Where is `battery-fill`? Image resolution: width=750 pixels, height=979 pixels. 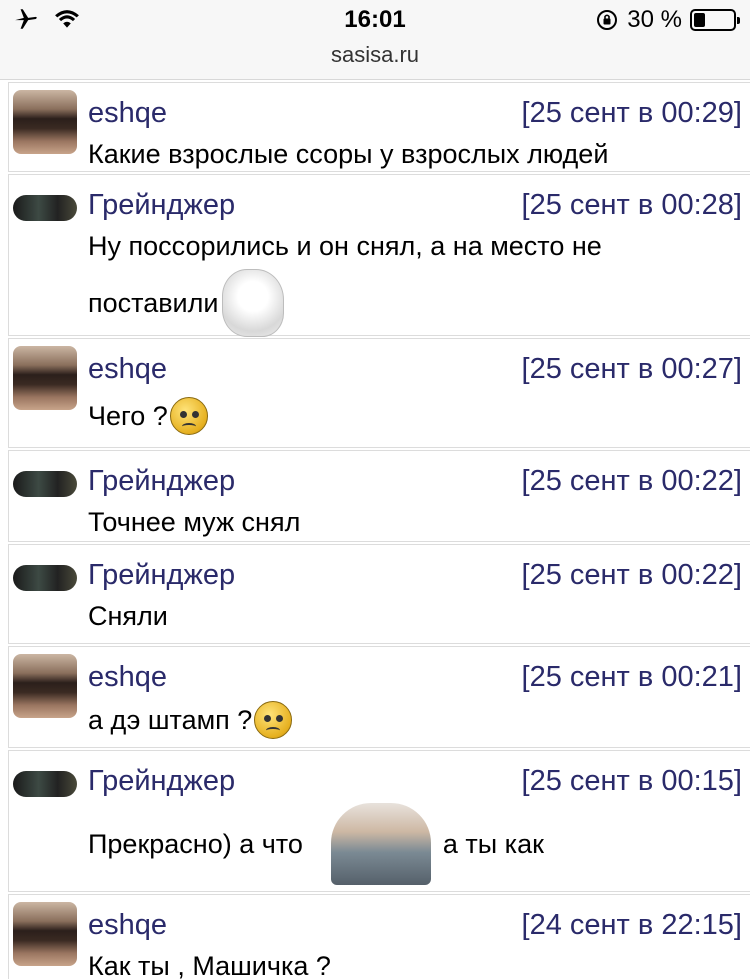
battery-fill is located at coordinates (700, 20).